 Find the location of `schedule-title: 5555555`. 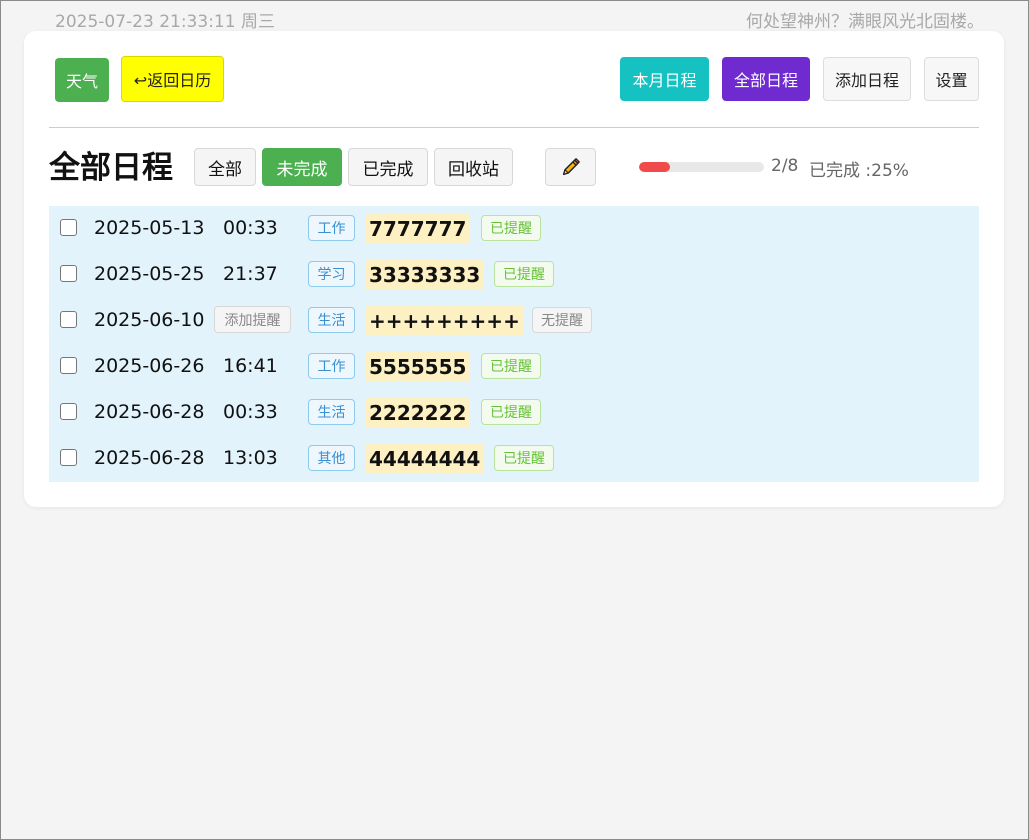

schedule-title: 5555555 is located at coordinates (418, 367).